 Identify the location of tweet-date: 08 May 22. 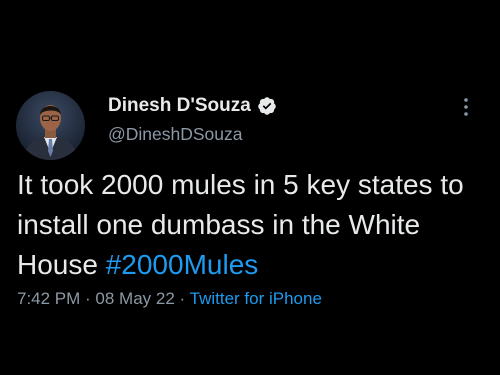
(135, 298).